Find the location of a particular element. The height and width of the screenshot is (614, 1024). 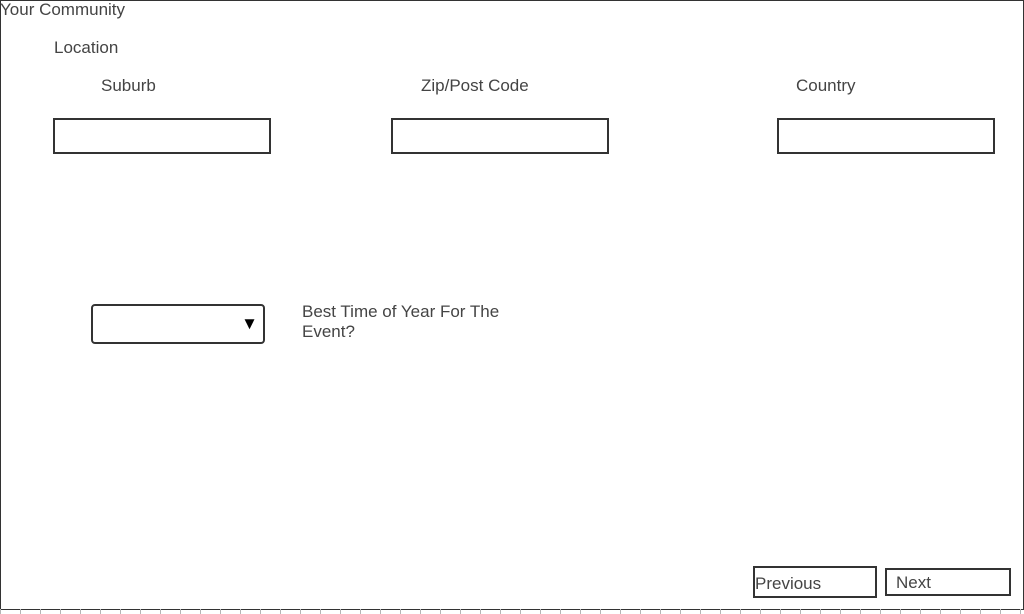

next-button-label: Next is located at coordinates (913, 582).